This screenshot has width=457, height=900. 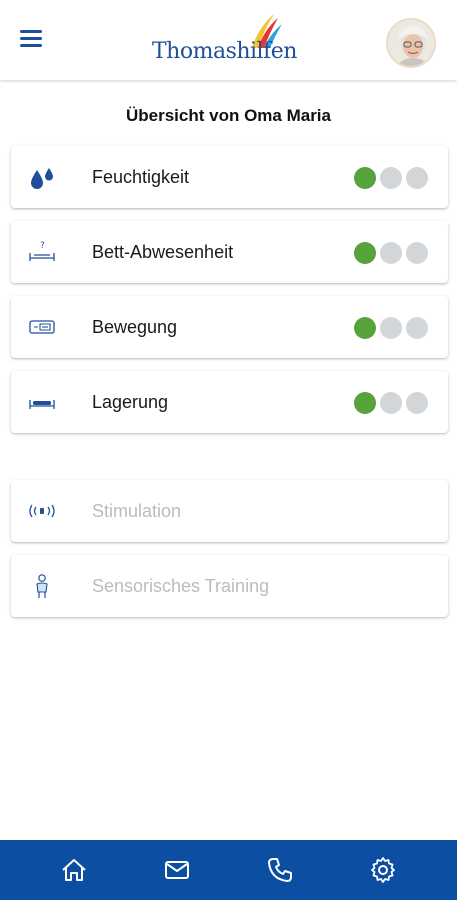 I want to click on card-lagerung: Lagerung, so click(x=229, y=402).